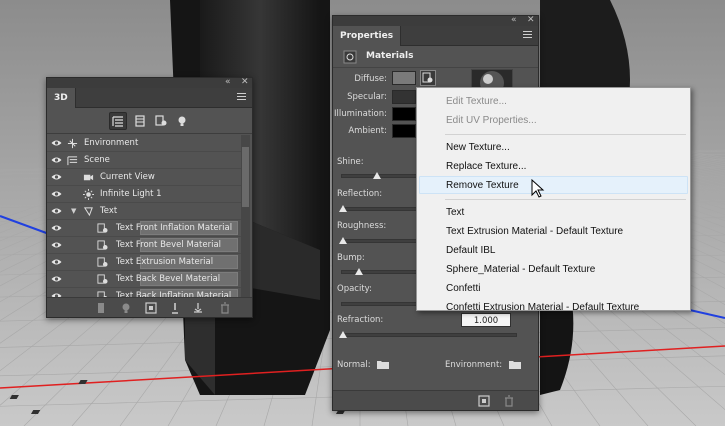  Describe the element at coordinates (101, 308) in the screenshot. I see `add-mesh-icon` at that location.